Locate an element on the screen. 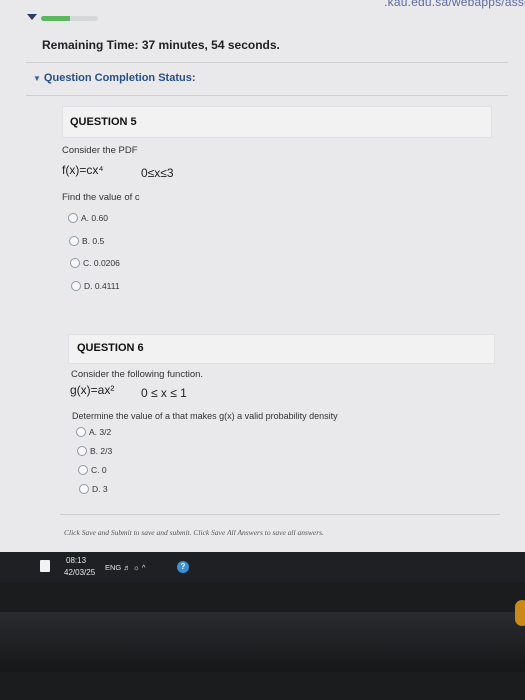 The image size is (525, 700). option-label: D. 0.4111 is located at coordinates (102, 286).